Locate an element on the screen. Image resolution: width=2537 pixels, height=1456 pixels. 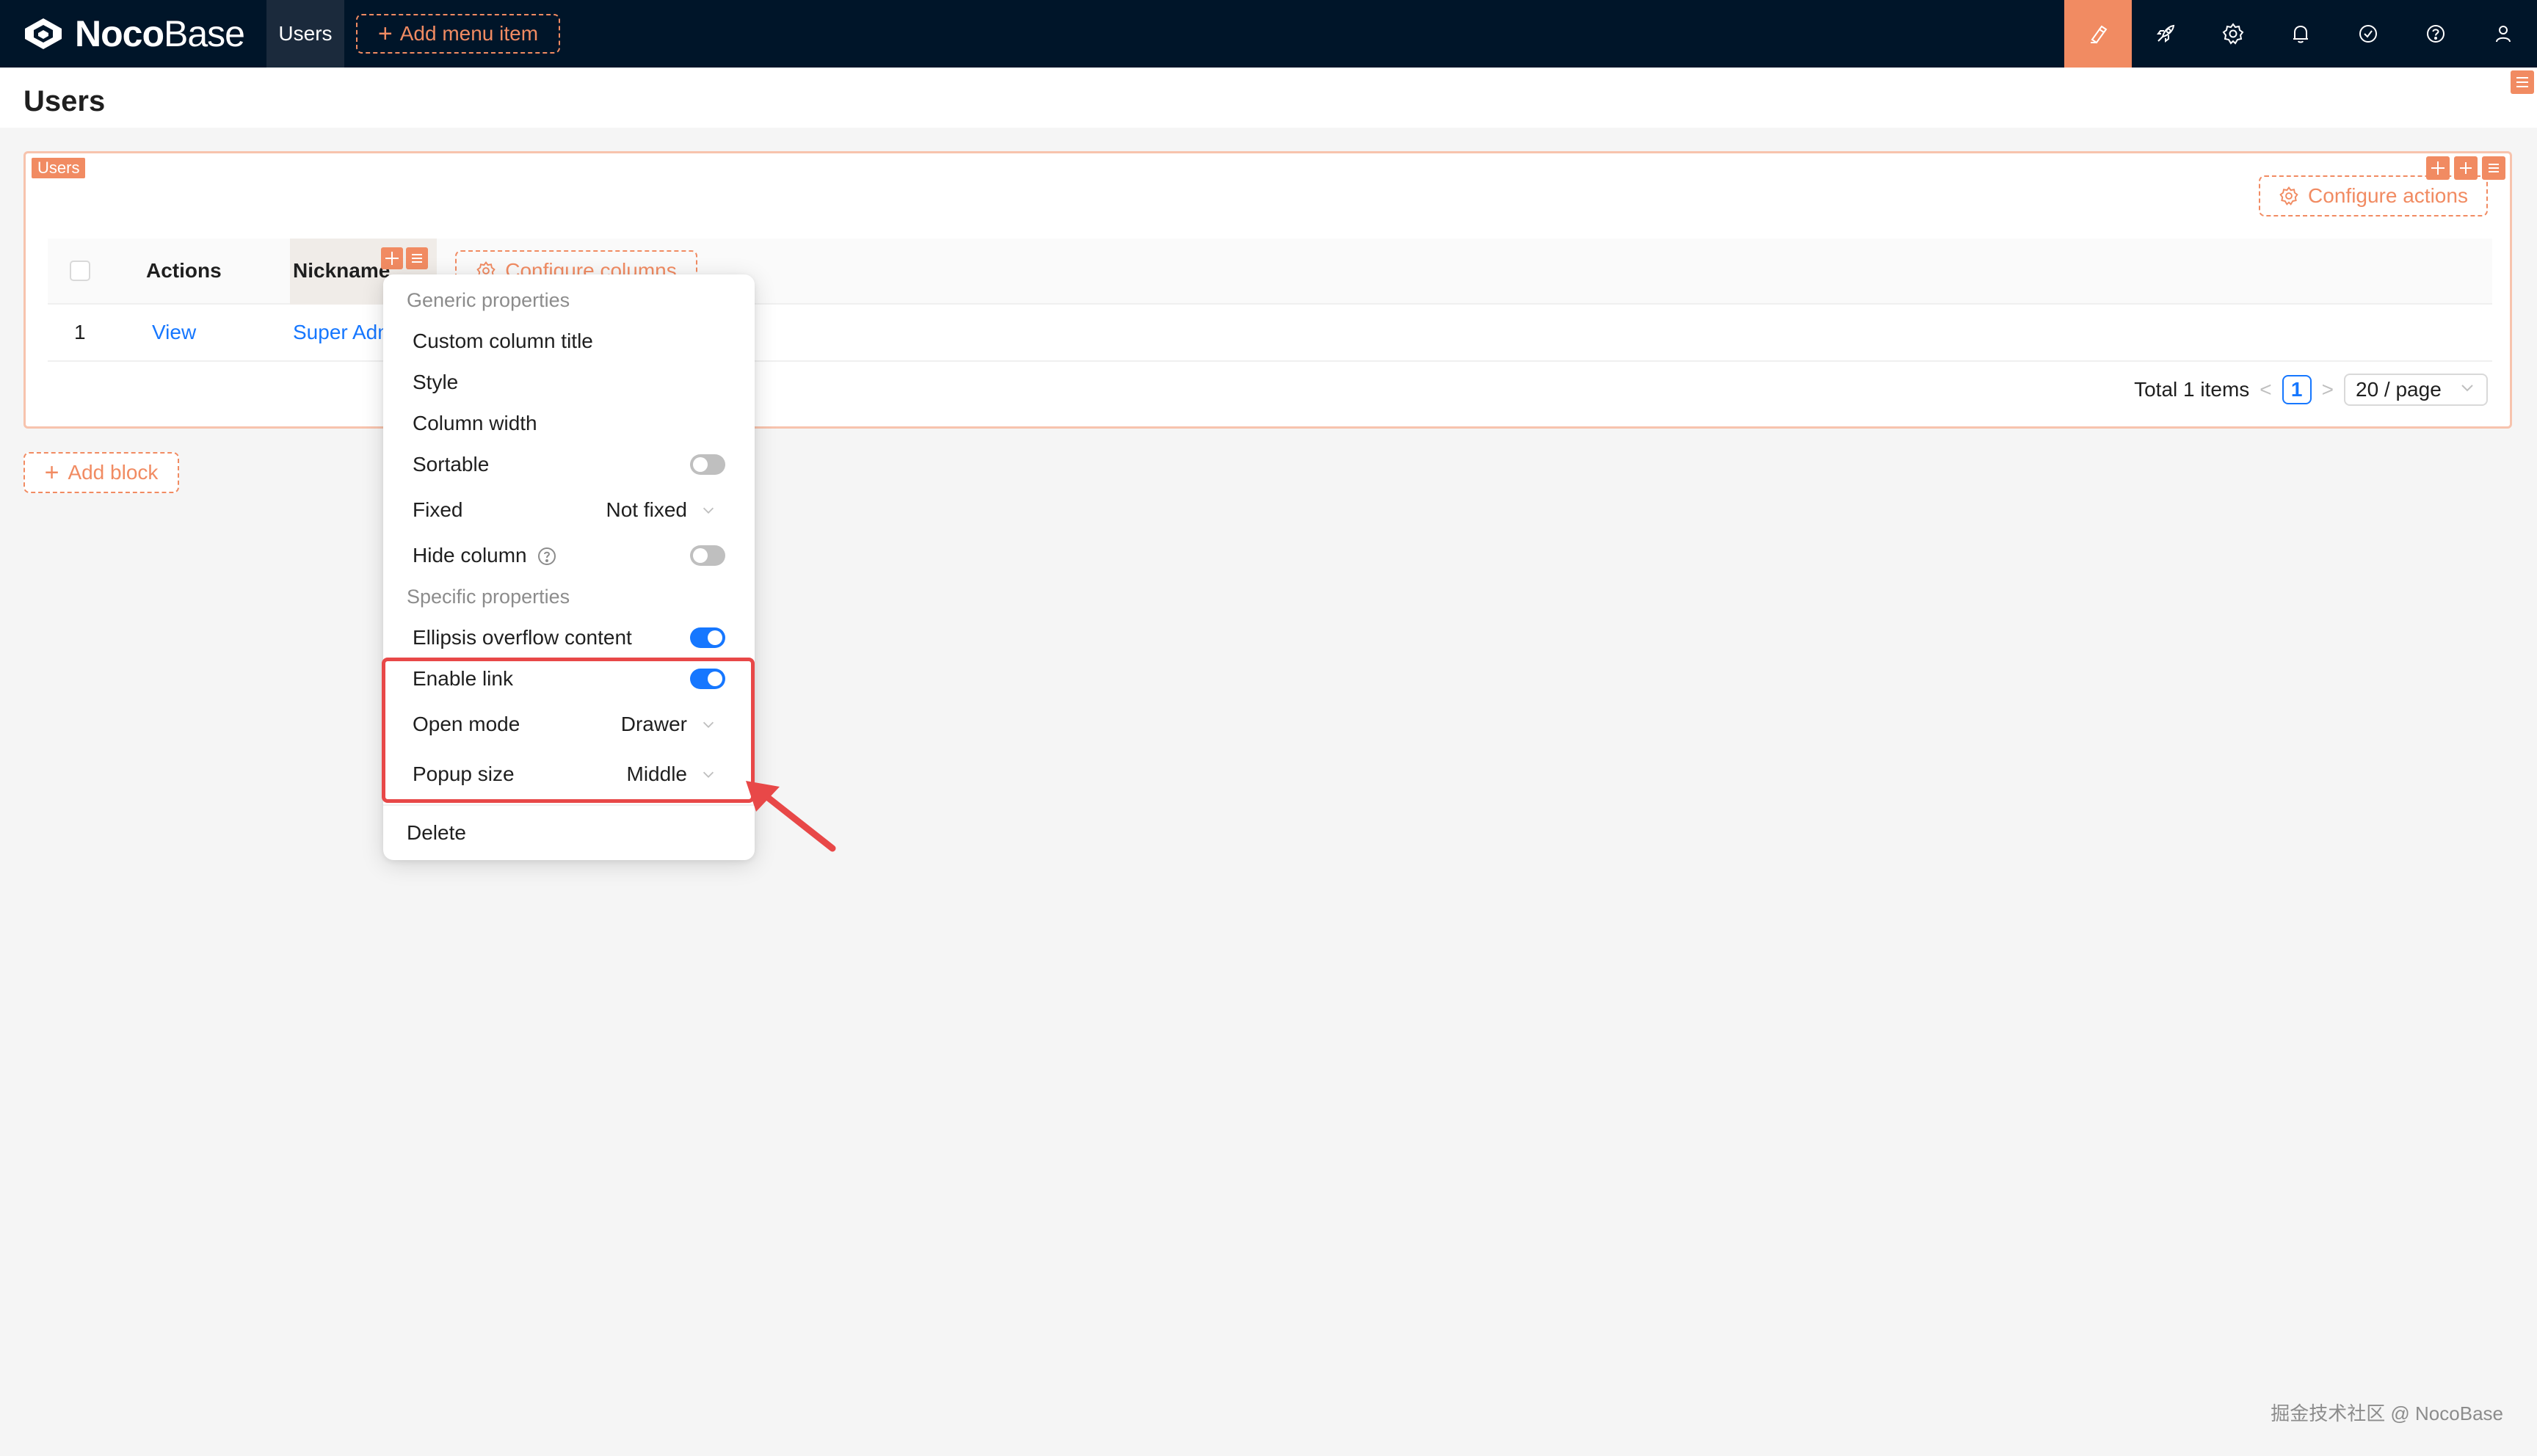
top-right-toolbar is located at coordinates (2300, 34).